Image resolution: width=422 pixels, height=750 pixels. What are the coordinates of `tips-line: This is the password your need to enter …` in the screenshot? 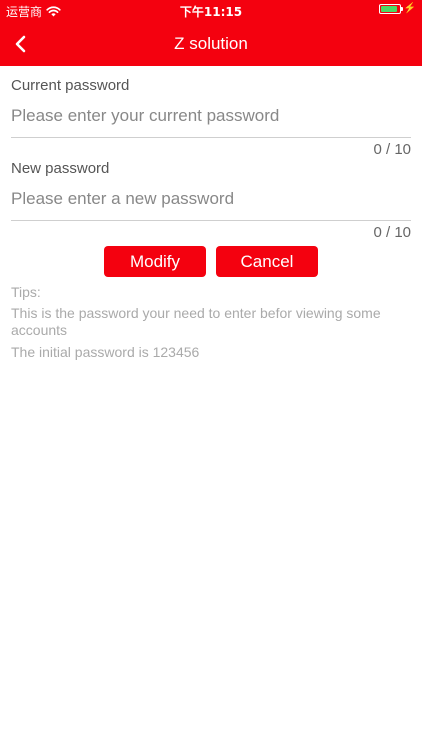 It's located at (196, 321).